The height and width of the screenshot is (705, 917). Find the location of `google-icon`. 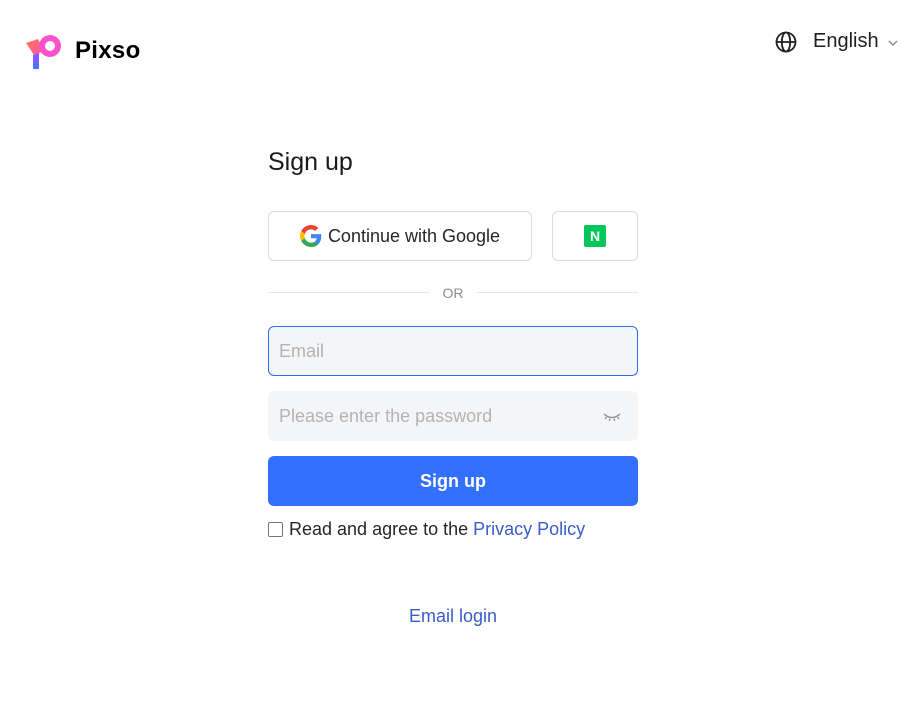

google-icon is located at coordinates (310, 236).